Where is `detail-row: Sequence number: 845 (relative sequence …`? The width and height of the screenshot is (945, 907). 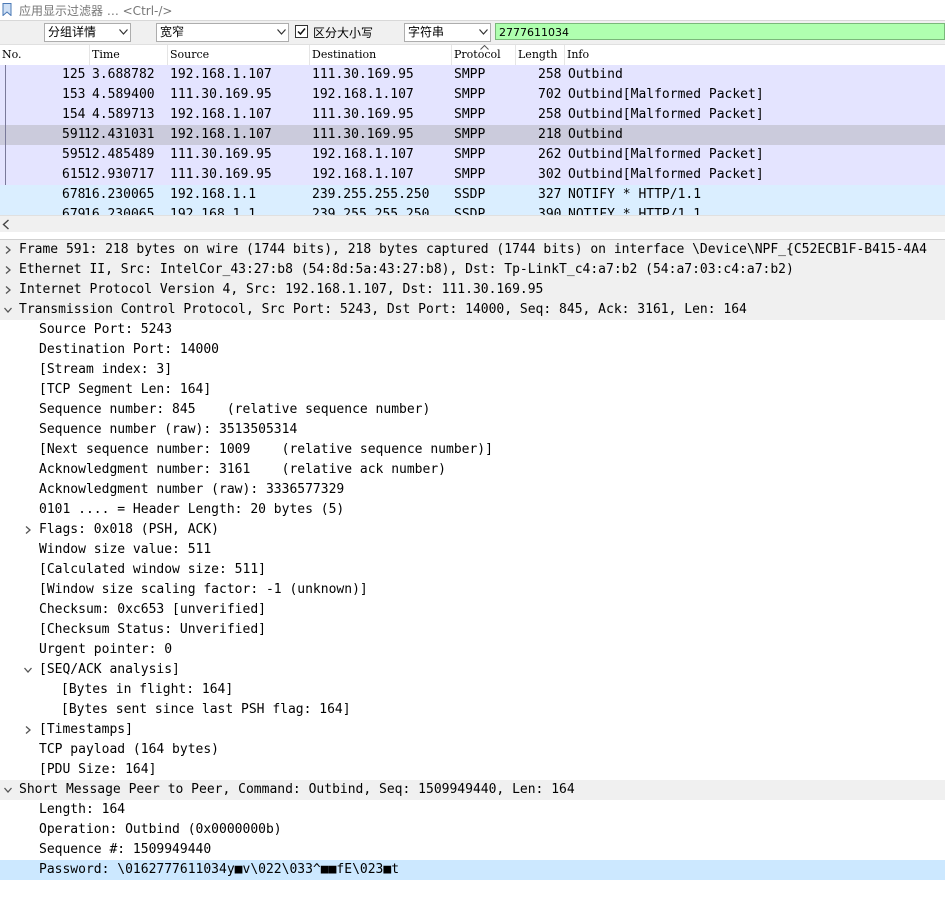
detail-row: Sequence number: 845 (relative sequence … is located at coordinates (472, 410).